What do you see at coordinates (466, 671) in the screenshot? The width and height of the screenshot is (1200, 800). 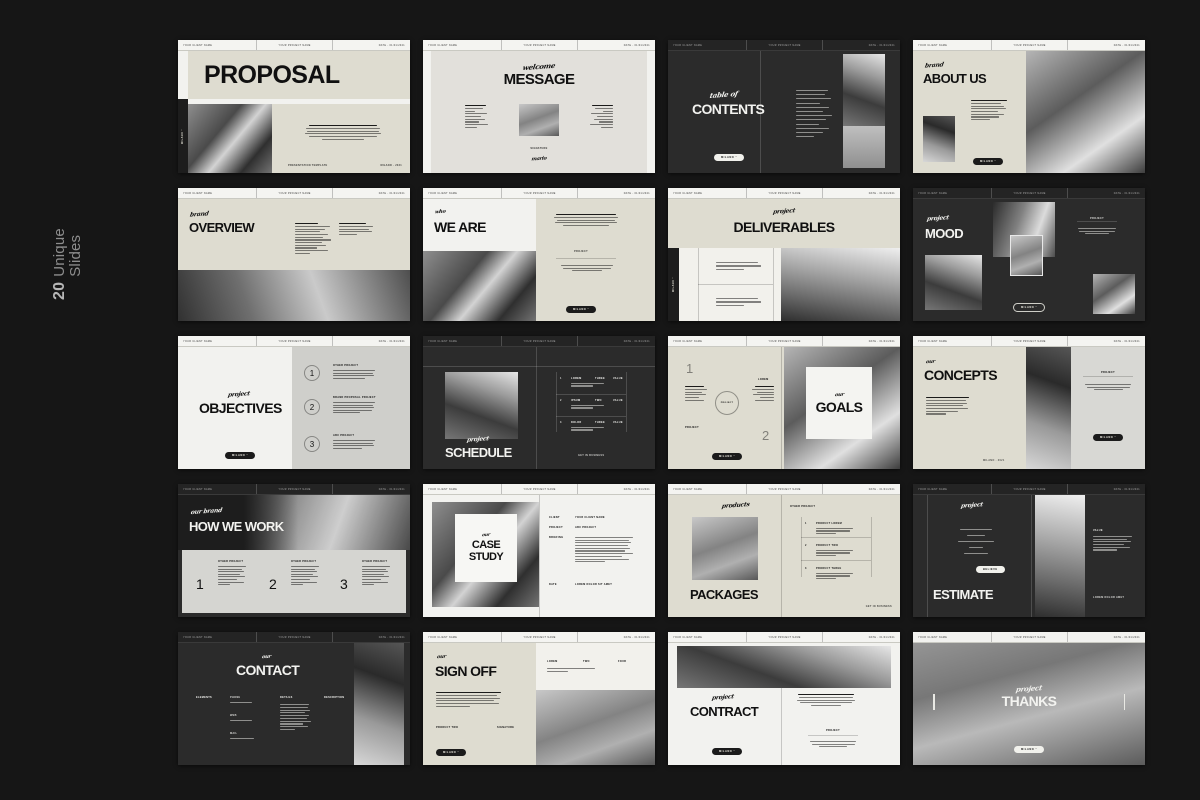 I see `slide-title: SIGN OFF` at bounding box center [466, 671].